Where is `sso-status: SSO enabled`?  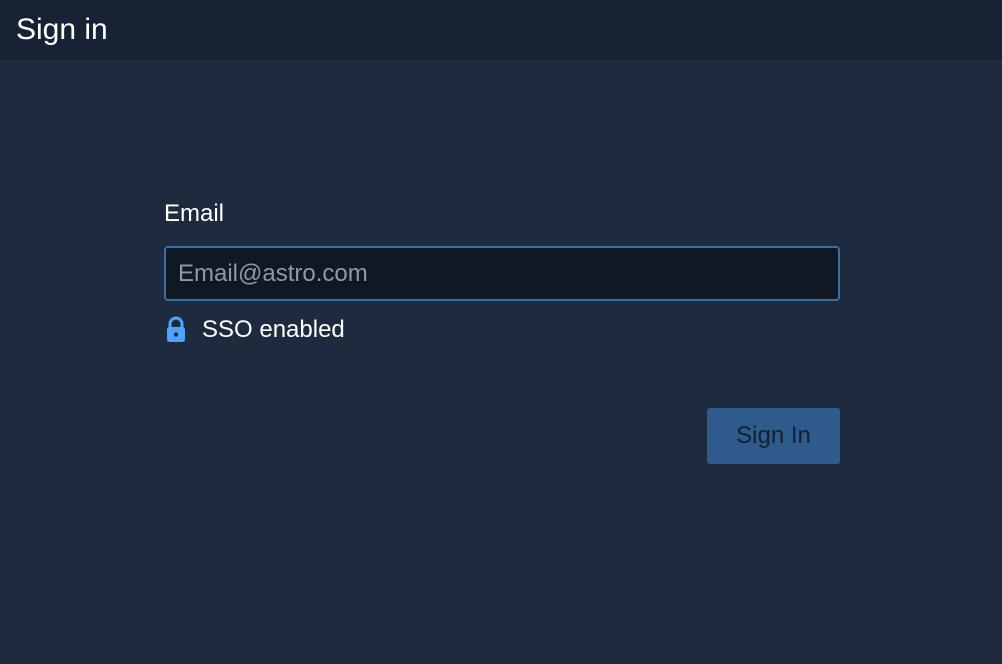
sso-status: SSO enabled is located at coordinates (254, 330).